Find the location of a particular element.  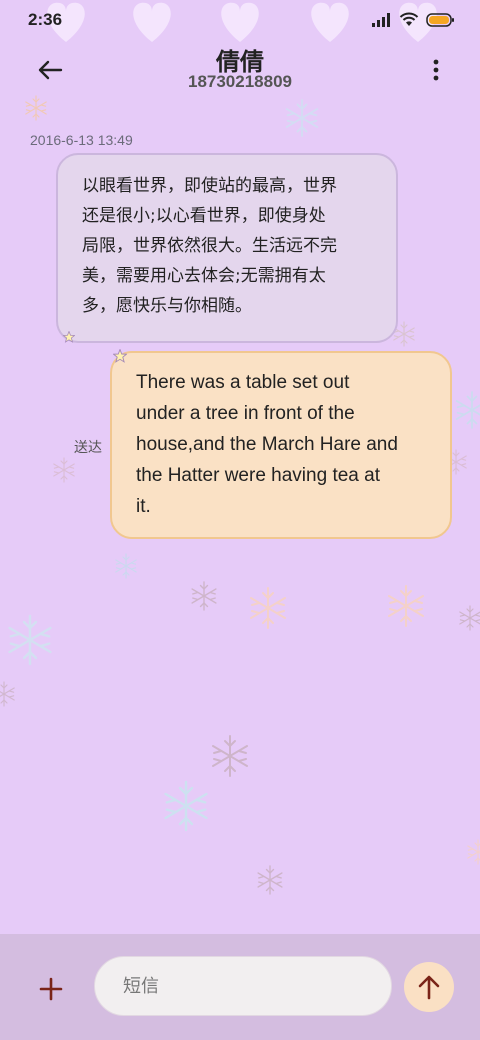

send-arrow-icon is located at coordinates (429, 987).